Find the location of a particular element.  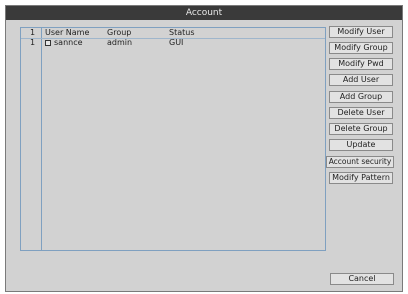

delete-user-button: Delete User is located at coordinates (361, 113).